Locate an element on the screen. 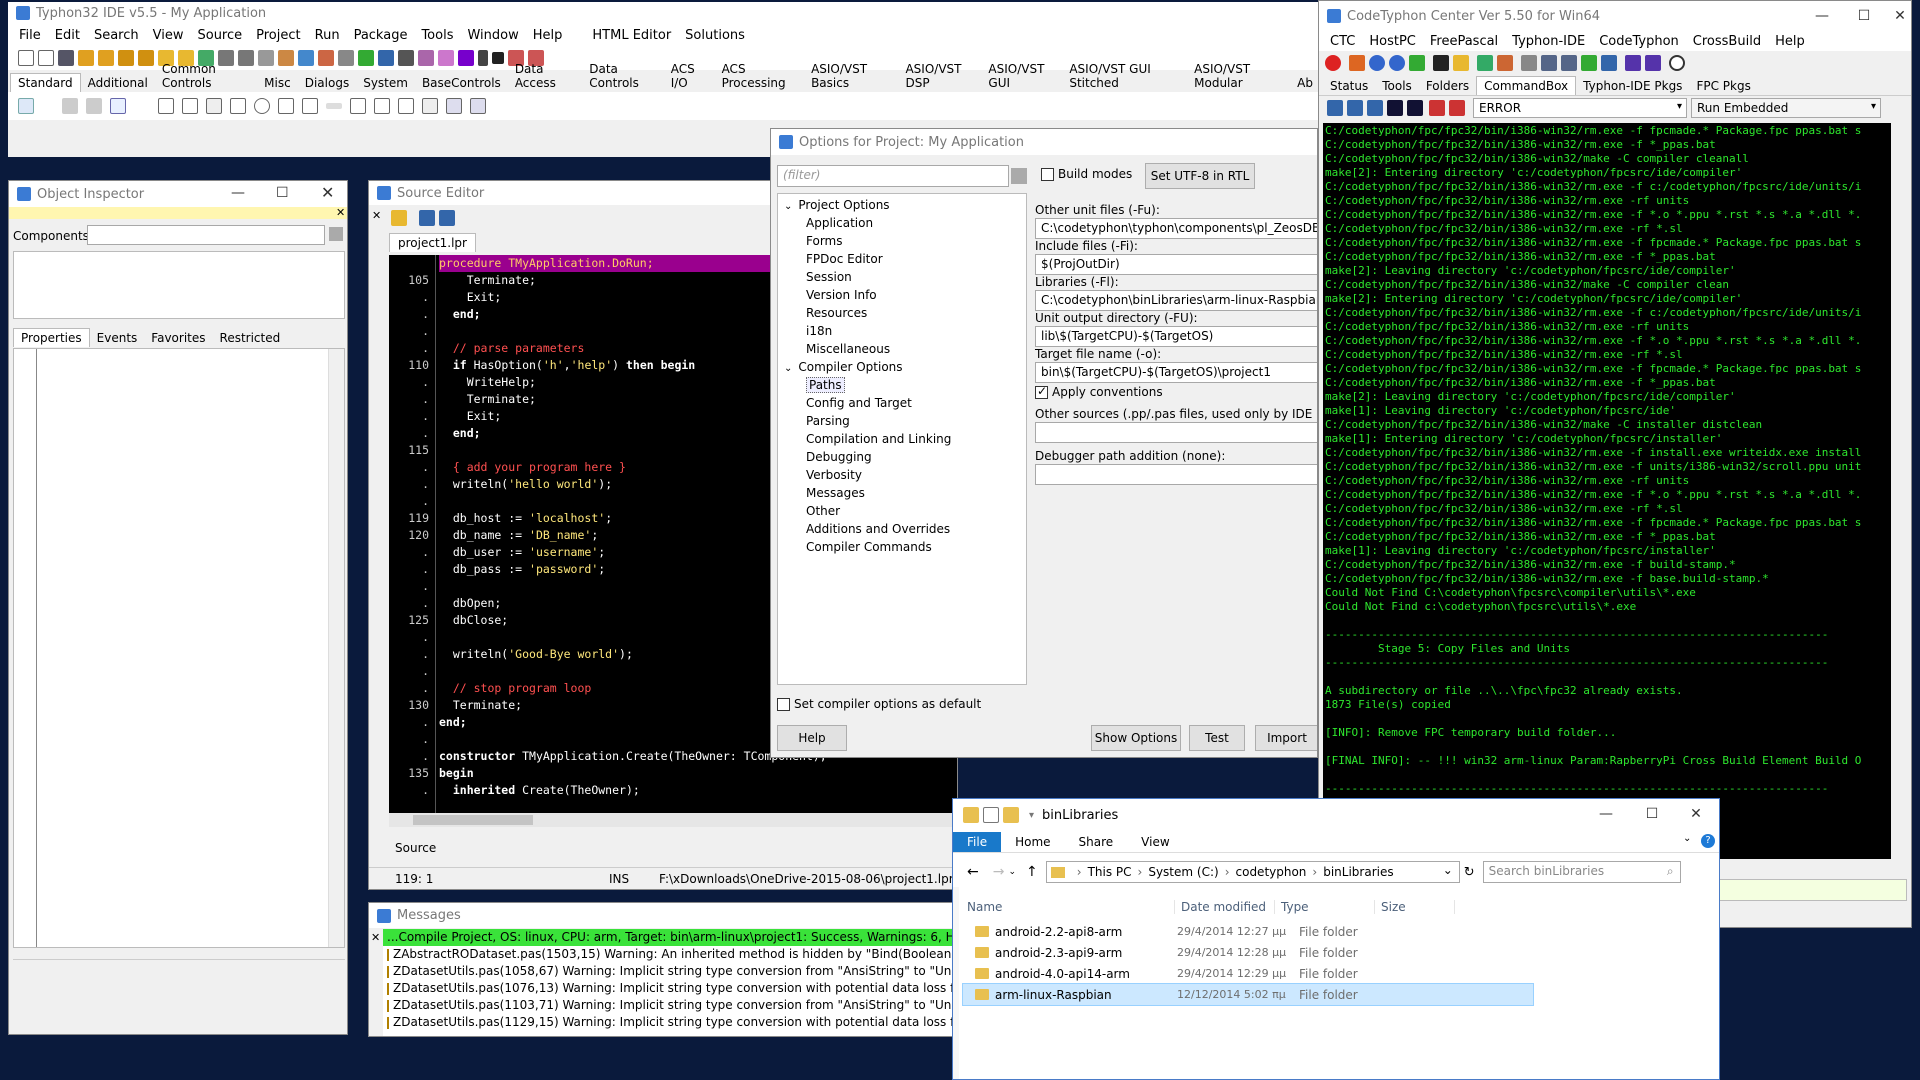 This screenshot has width=1920, height=1080. tab-events: Events is located at coordinates (117, 338).